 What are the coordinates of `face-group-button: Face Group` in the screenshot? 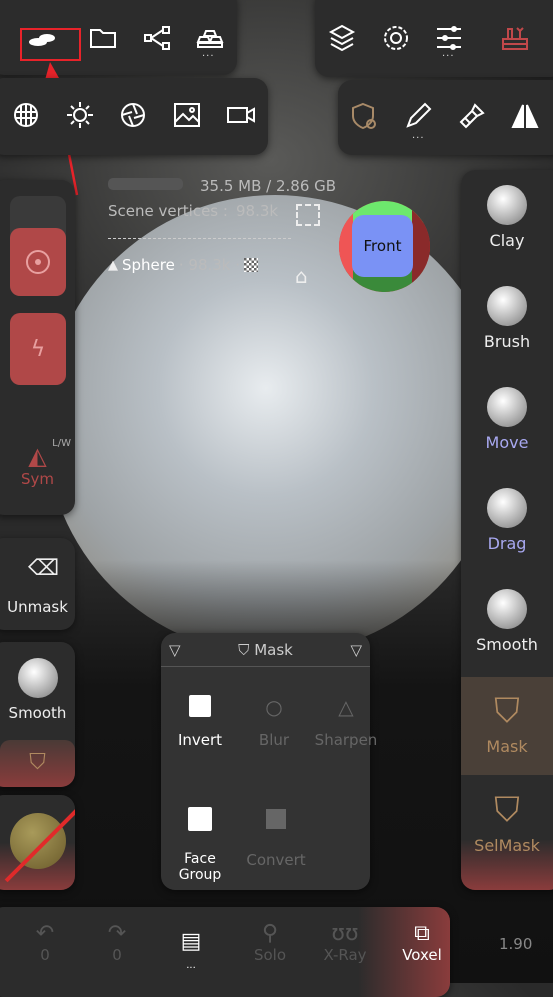 It's located at (200, 845).